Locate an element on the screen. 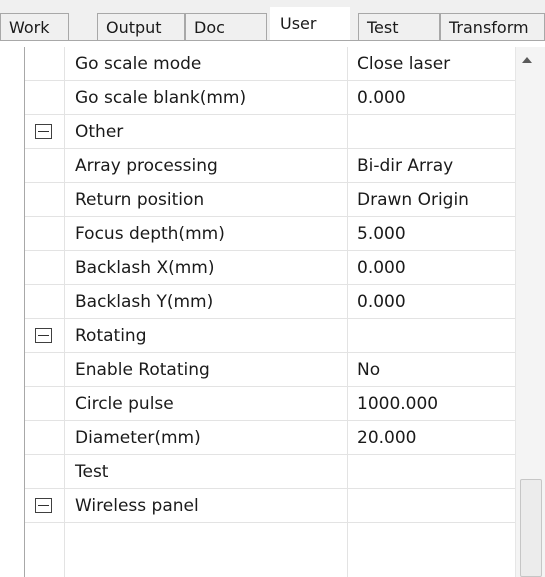 The height and width of the screenshot is (577, 545). property-name: Return position is located at coordinates (140, 200).